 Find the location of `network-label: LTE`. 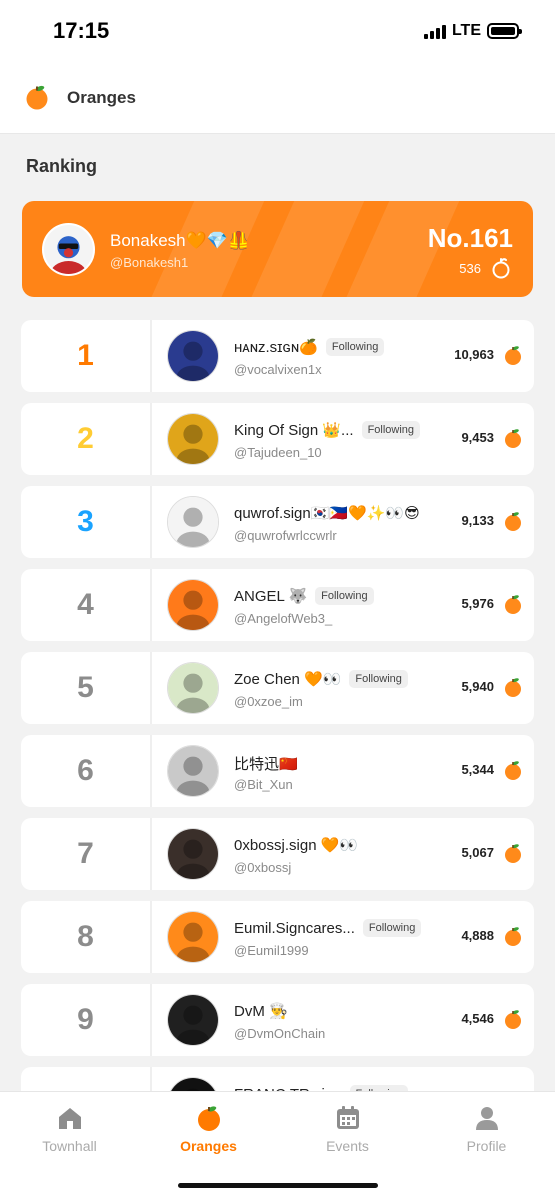

network-label: LTE is located at coordinates (466, 30).